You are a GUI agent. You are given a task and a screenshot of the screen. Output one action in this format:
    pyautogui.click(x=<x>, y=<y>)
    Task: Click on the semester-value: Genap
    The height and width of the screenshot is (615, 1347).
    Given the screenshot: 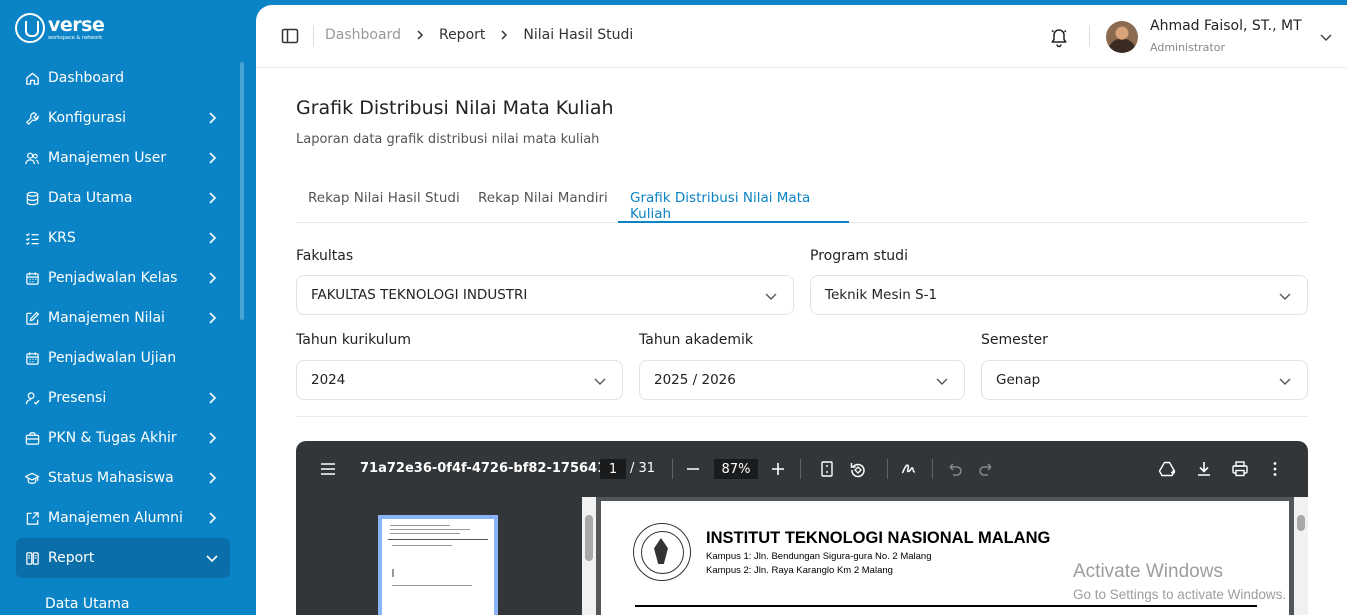 What is the action you would take?
    pyautogui.click(x=1018, y=380)
    